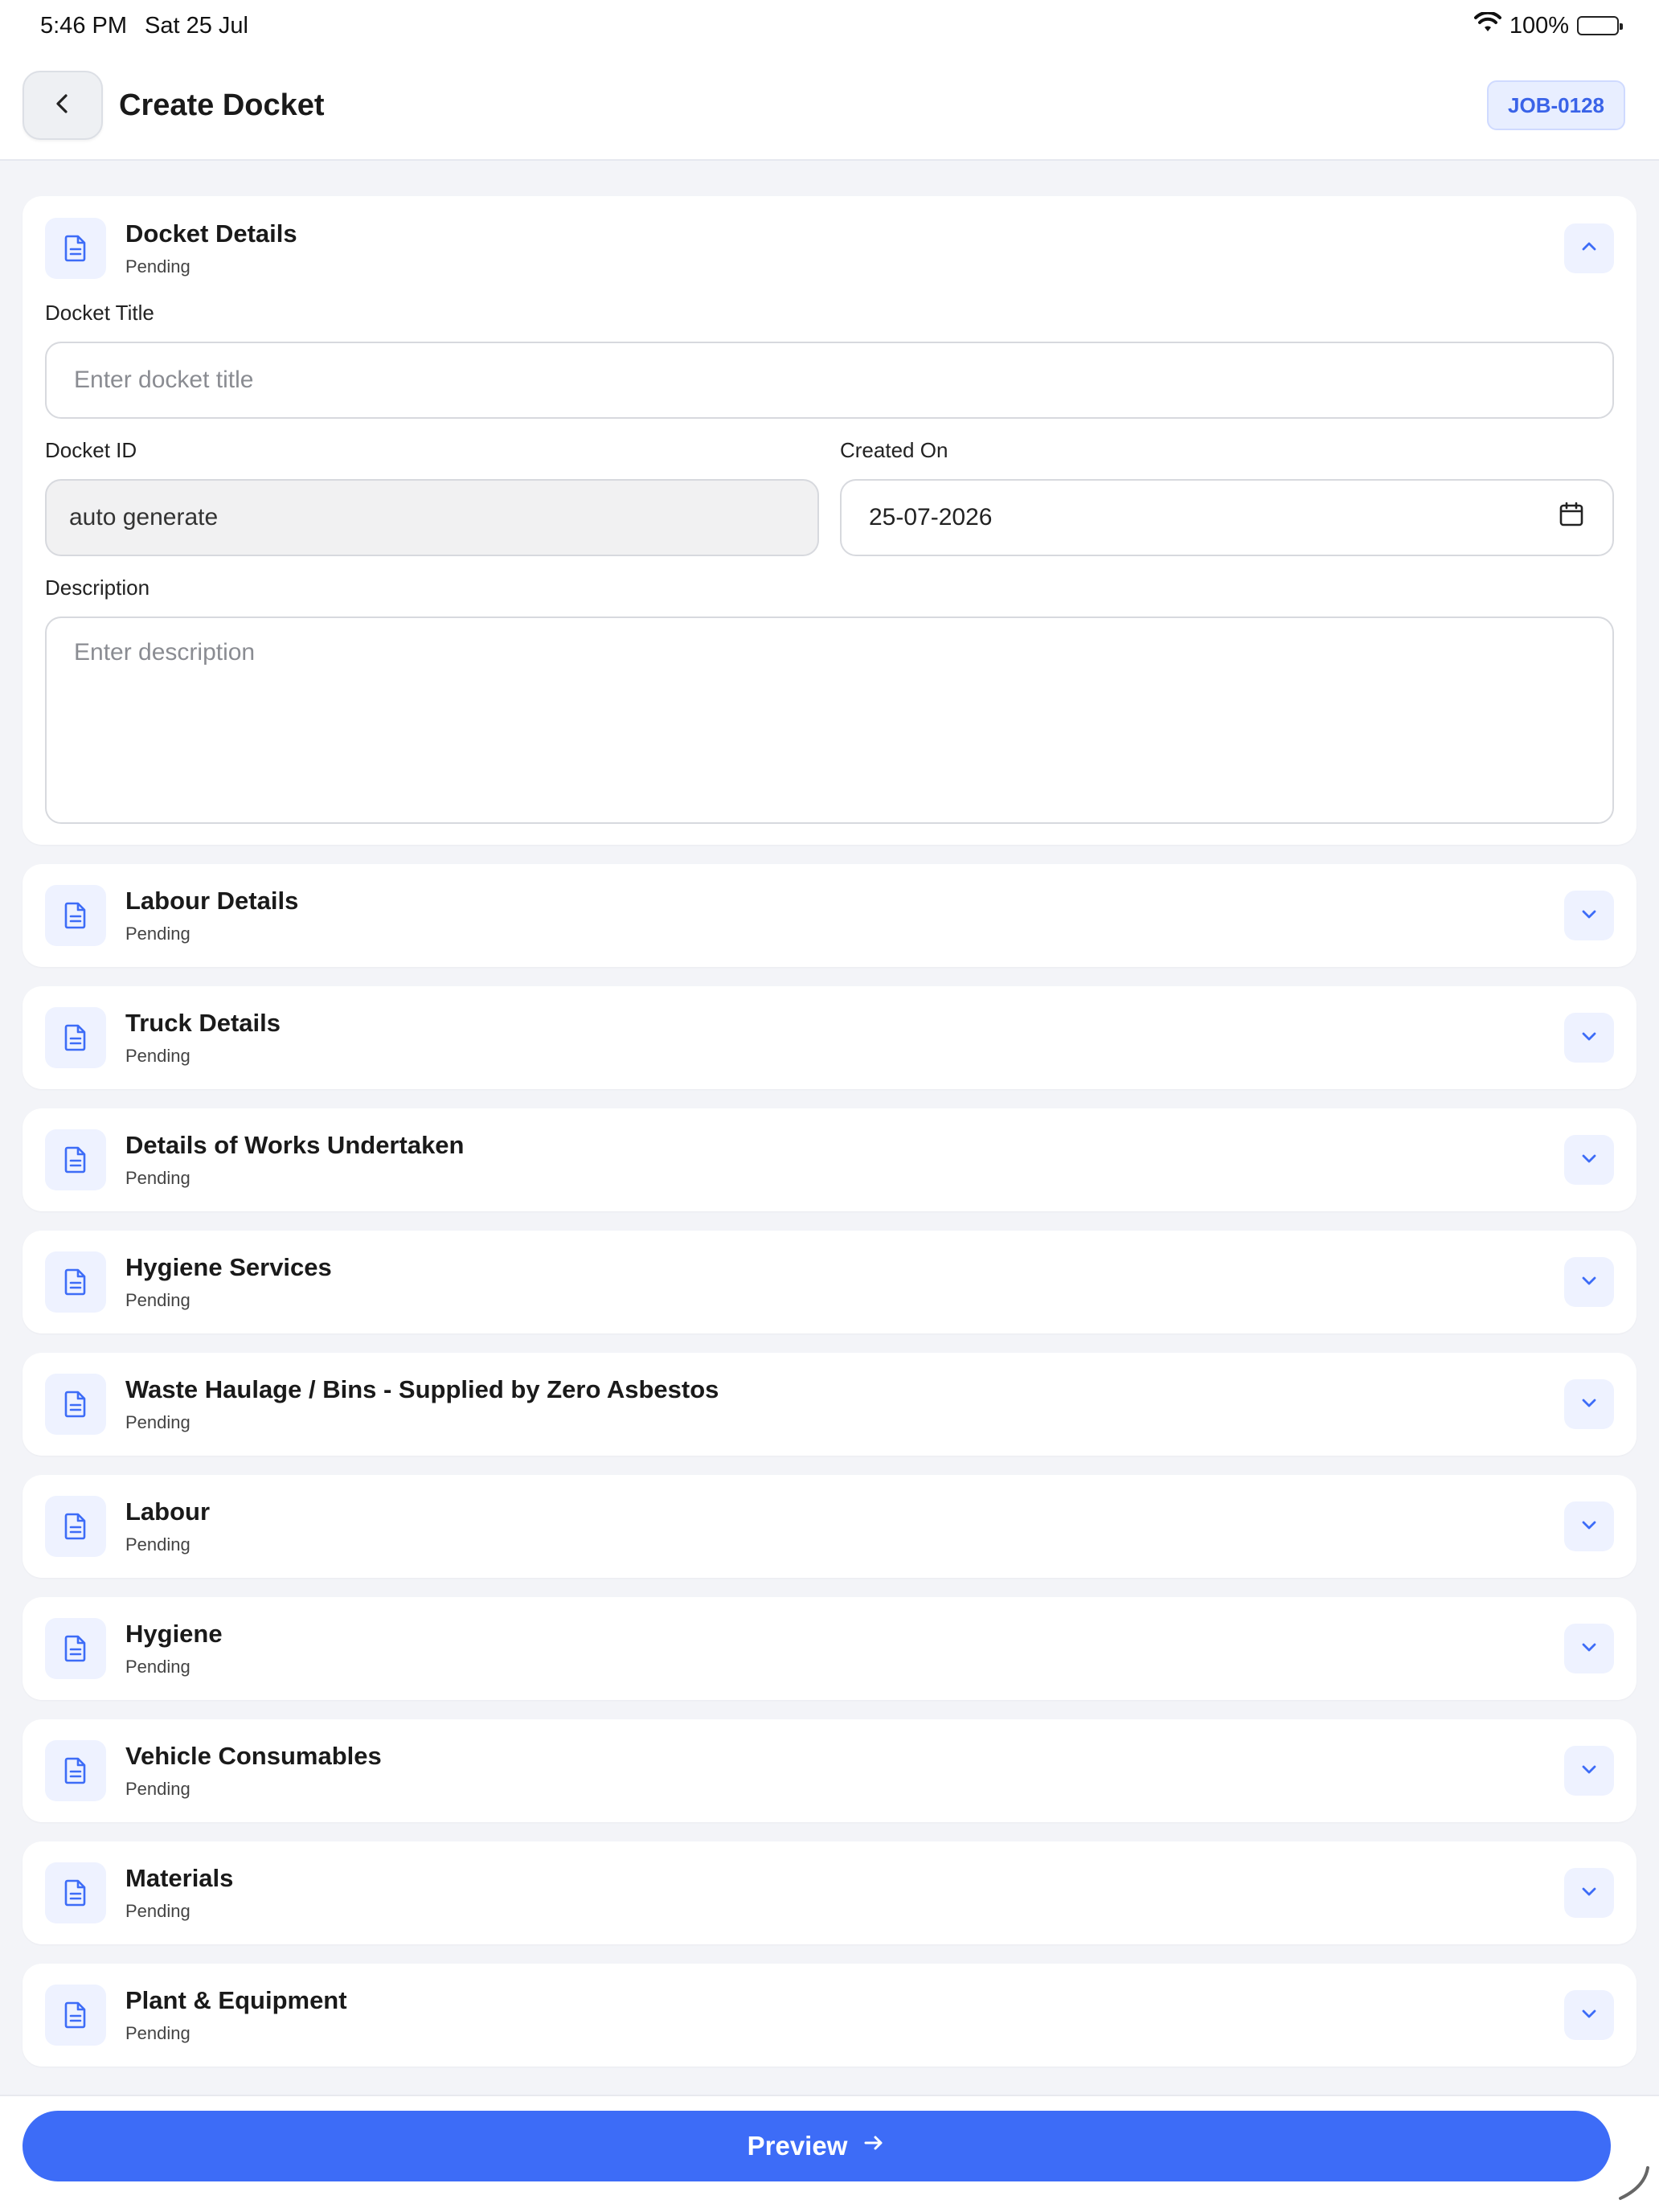 The height and width of the screenshot is (2212, 1659). I want to click on section-card: Hygiene Services Pending, so click(829, 1282).